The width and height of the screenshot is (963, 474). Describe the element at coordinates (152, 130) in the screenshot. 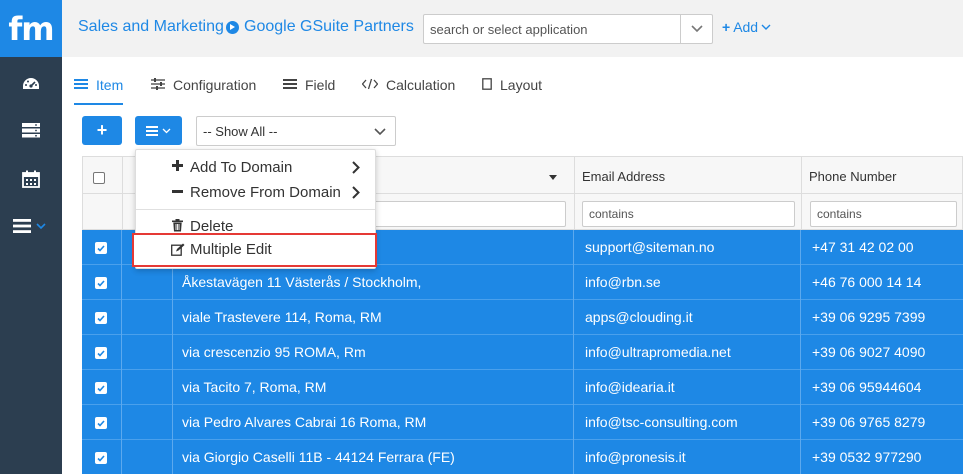

I see `hamburger-icon` at that location.